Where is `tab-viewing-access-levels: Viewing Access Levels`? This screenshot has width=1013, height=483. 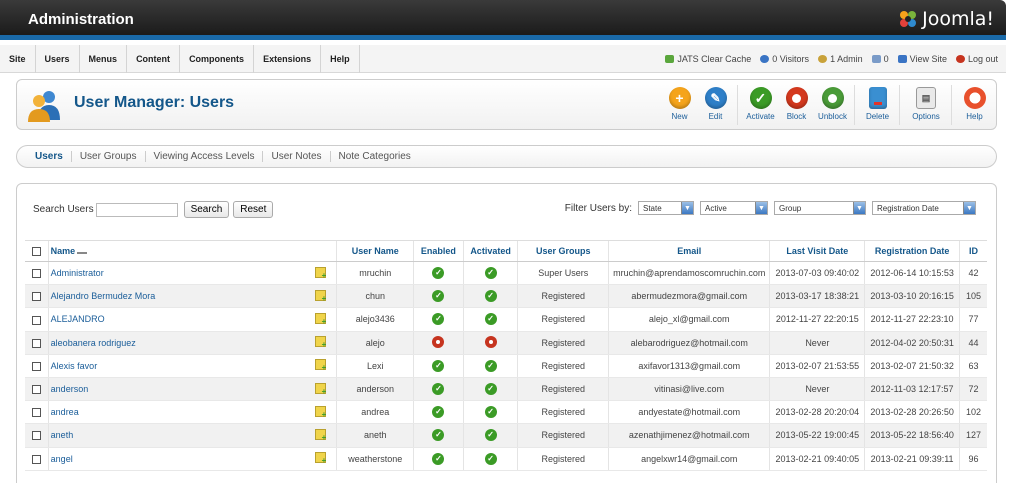
tab-viewing-access-levels: Viewing Access Levels is located at coordinates (205, 156).